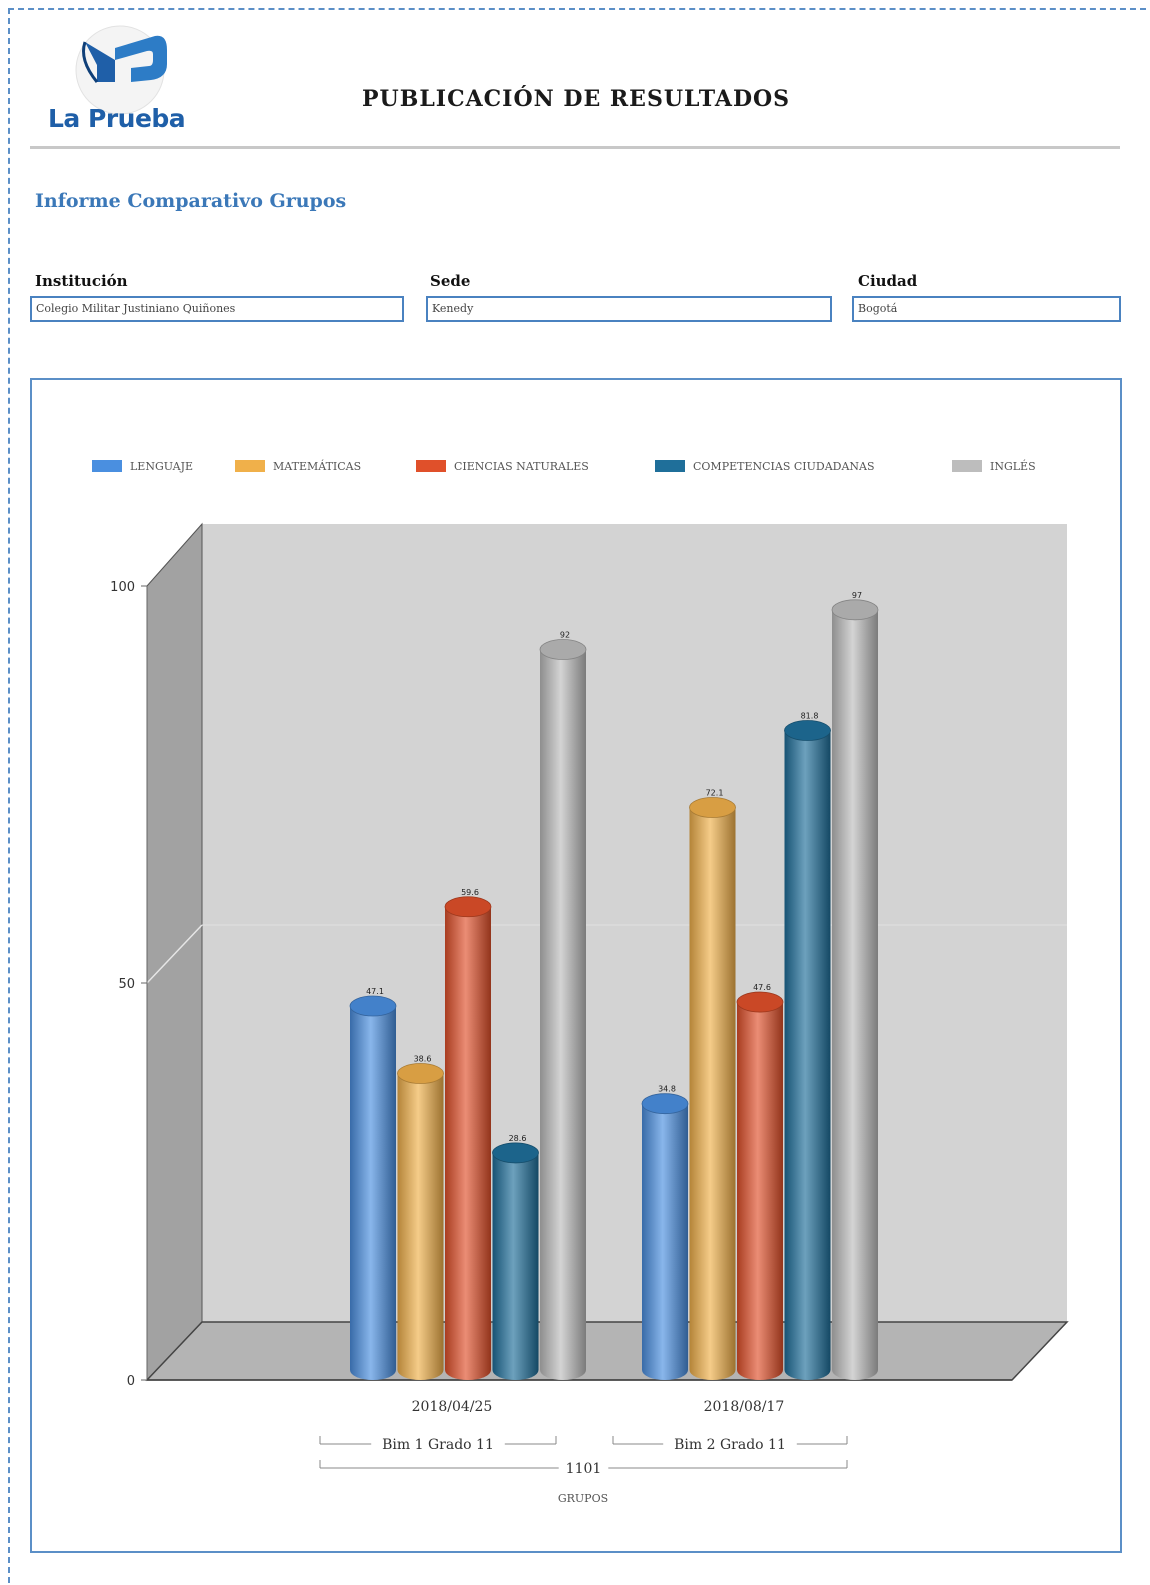  What do you see at coordinates (81, 281) in the screenshot?
I see `institucion-label: Institución` at bounding box center [81, 281].